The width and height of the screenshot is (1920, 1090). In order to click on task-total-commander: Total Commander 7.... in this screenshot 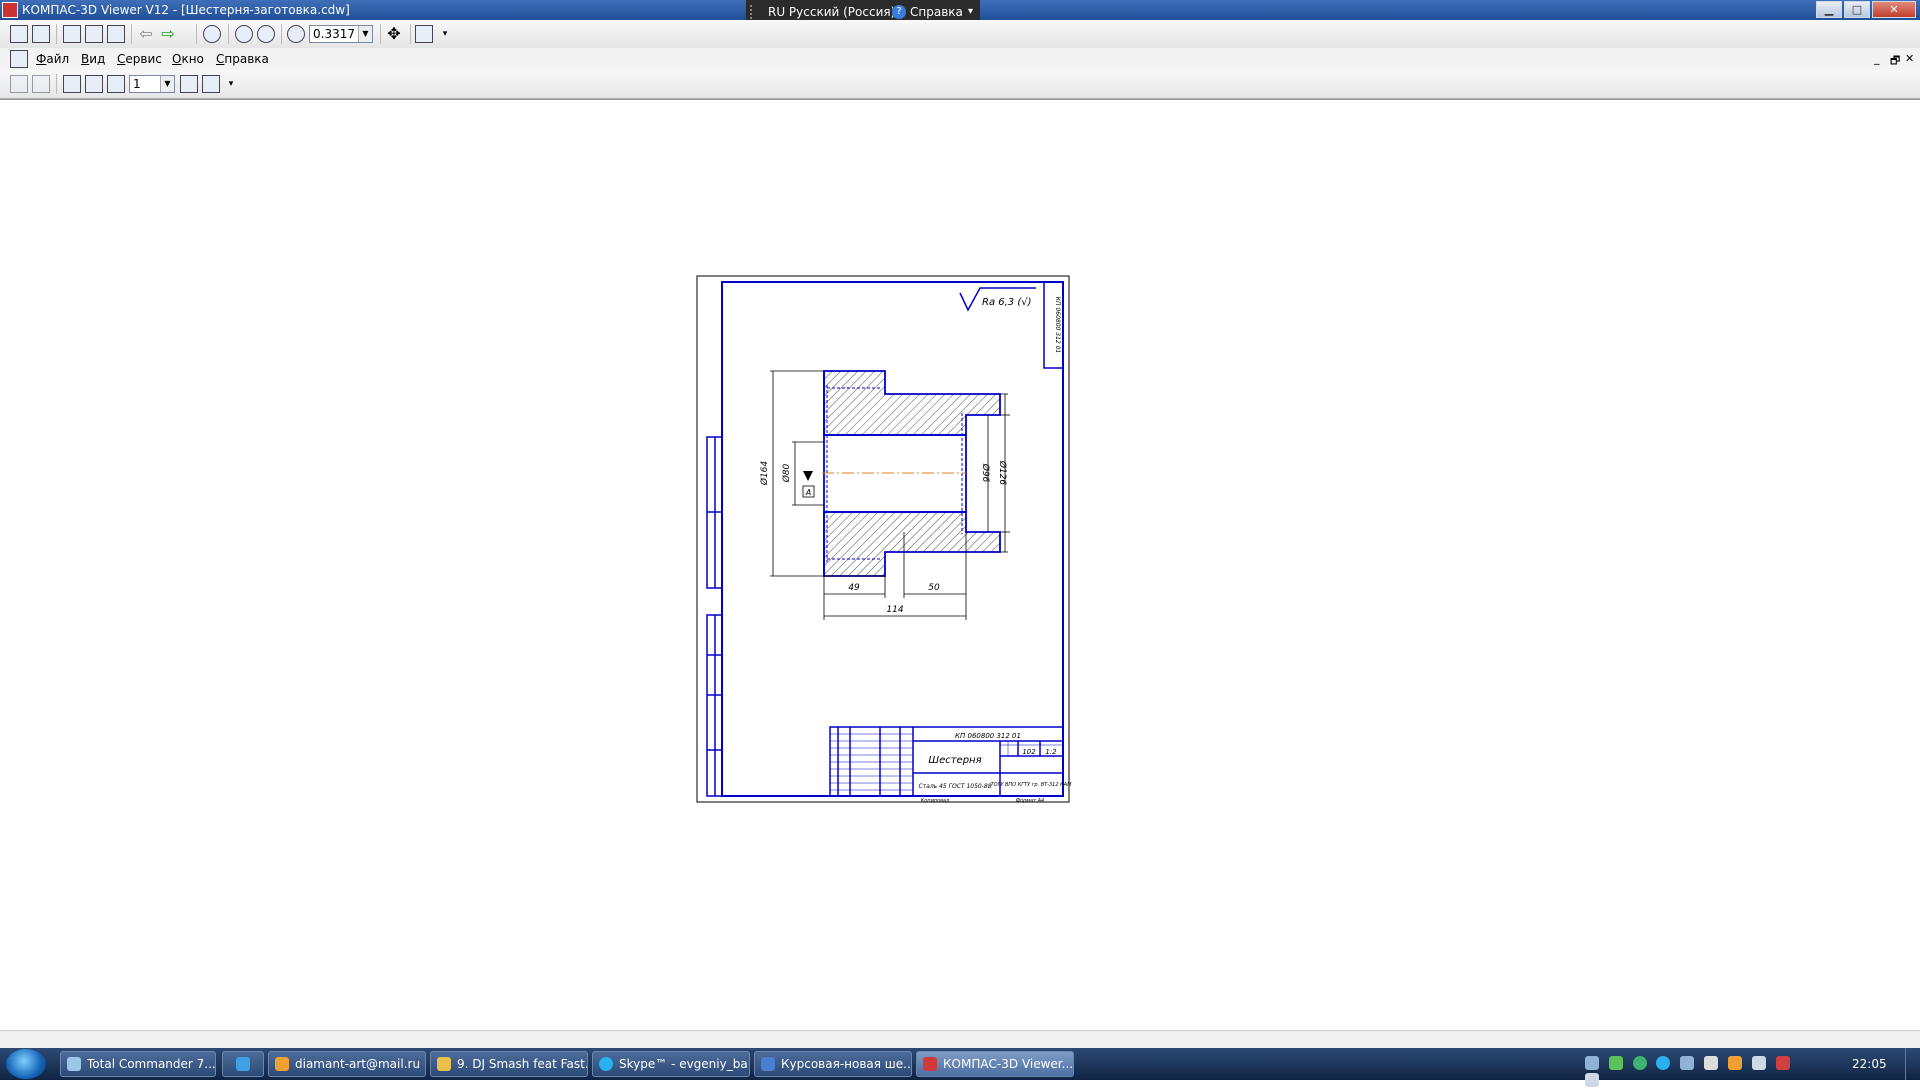, I will do `click(138, 1064)`.